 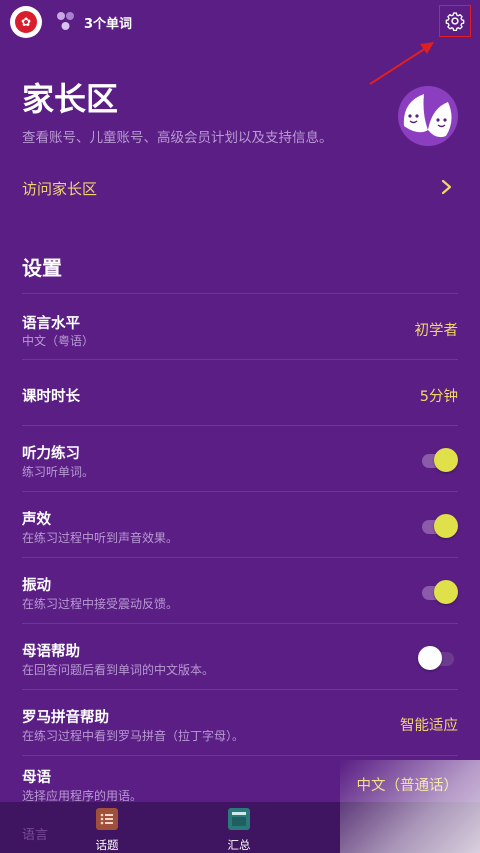 What do you see at coordinates (429, 726) in the screenshot?
I see `setting-value: 智能适应` at bounding box center [429, 726].